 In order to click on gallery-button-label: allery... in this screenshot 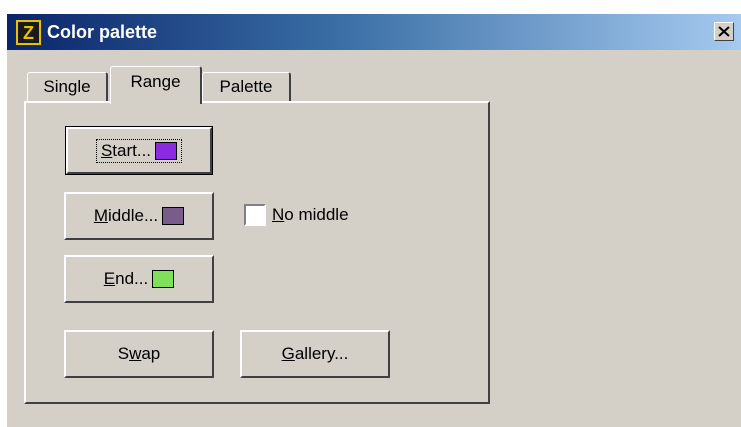, I will do `click(321, 353)`.